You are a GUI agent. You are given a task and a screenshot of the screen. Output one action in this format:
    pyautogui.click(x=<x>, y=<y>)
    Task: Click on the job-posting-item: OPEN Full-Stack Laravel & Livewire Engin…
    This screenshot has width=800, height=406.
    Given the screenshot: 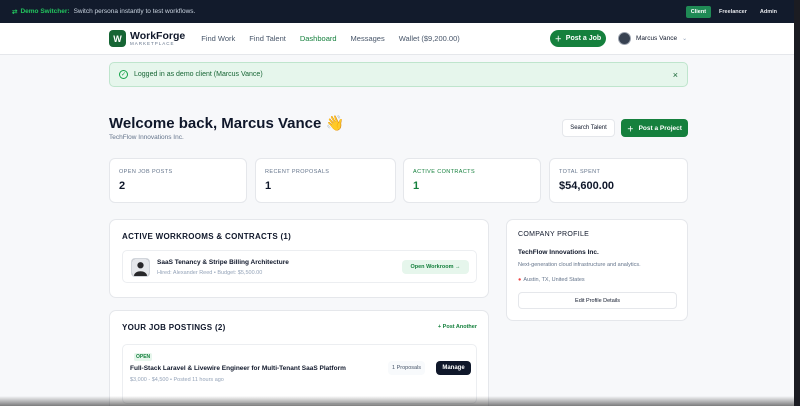 What is the action you would take?
    pyautogui.click(x=299, y=374)
    